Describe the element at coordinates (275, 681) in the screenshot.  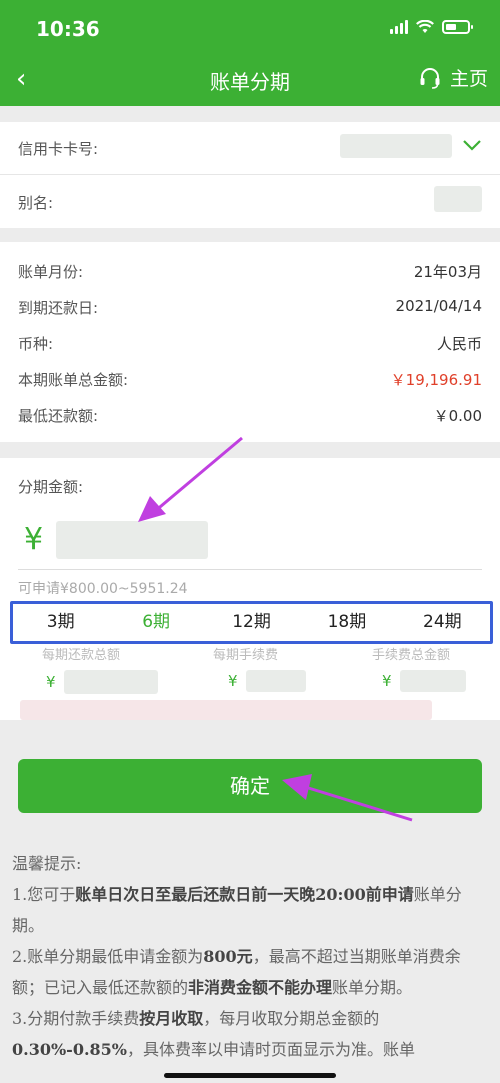
I see `per-period-fee-value` at that location.